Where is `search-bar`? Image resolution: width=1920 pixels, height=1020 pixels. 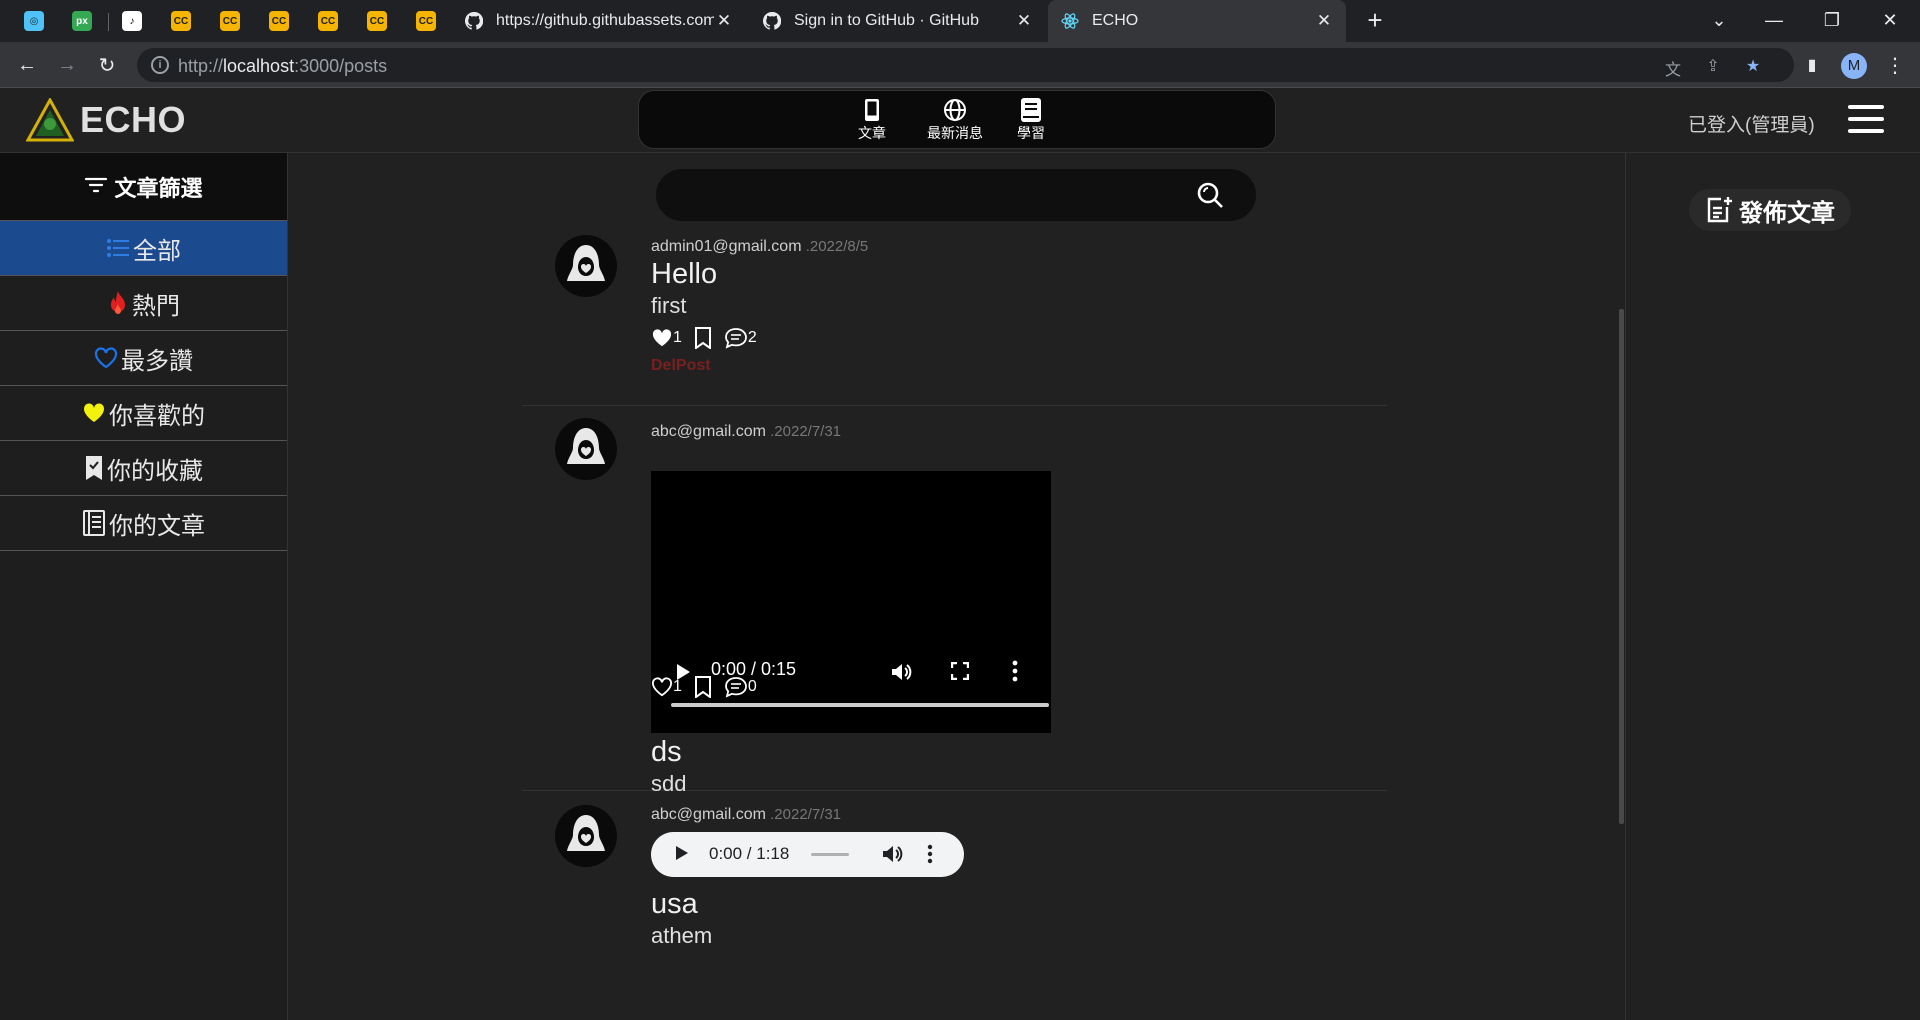 search-bar is located at coordinates (956, 195).